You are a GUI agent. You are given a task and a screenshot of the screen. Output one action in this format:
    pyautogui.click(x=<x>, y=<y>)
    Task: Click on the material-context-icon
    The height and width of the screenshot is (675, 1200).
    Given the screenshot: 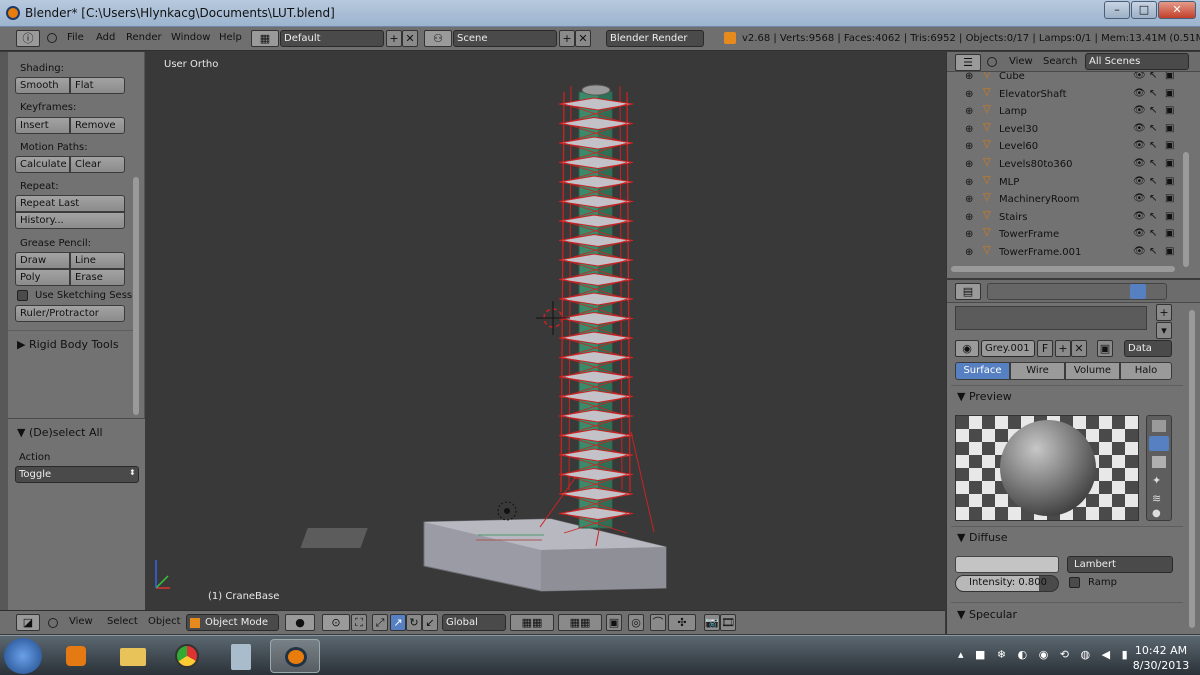 What is the action you would take?
    pyautogui.click(x=1138, y=291)
    